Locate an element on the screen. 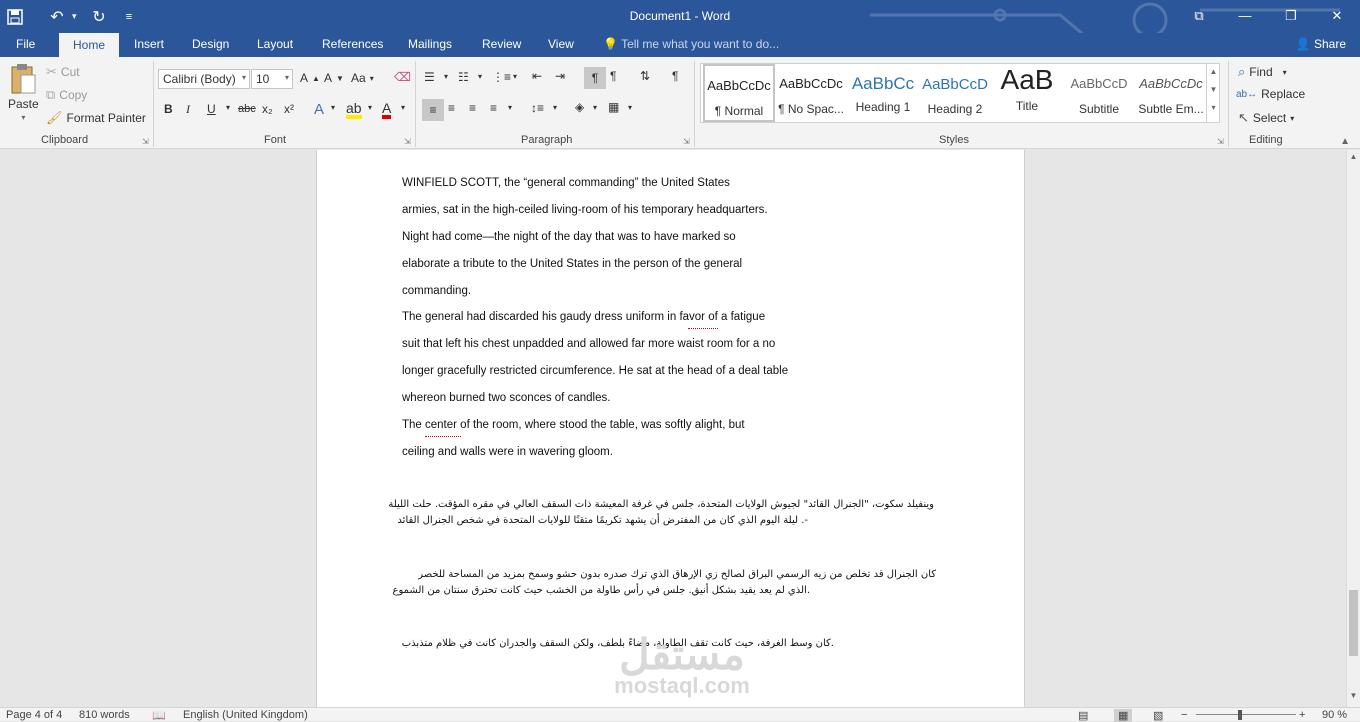  superscript-button: x² is located at coordinates (289, 109).